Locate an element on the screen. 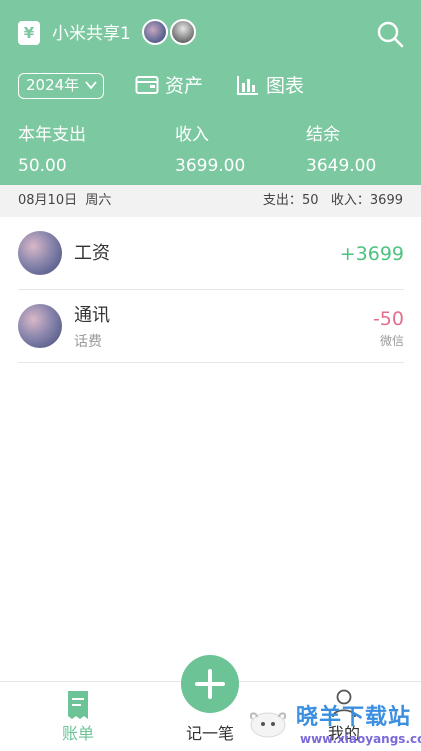 This screenshot has height=751, width=421. record-amount: -50 is located at coordinates (388, 319).